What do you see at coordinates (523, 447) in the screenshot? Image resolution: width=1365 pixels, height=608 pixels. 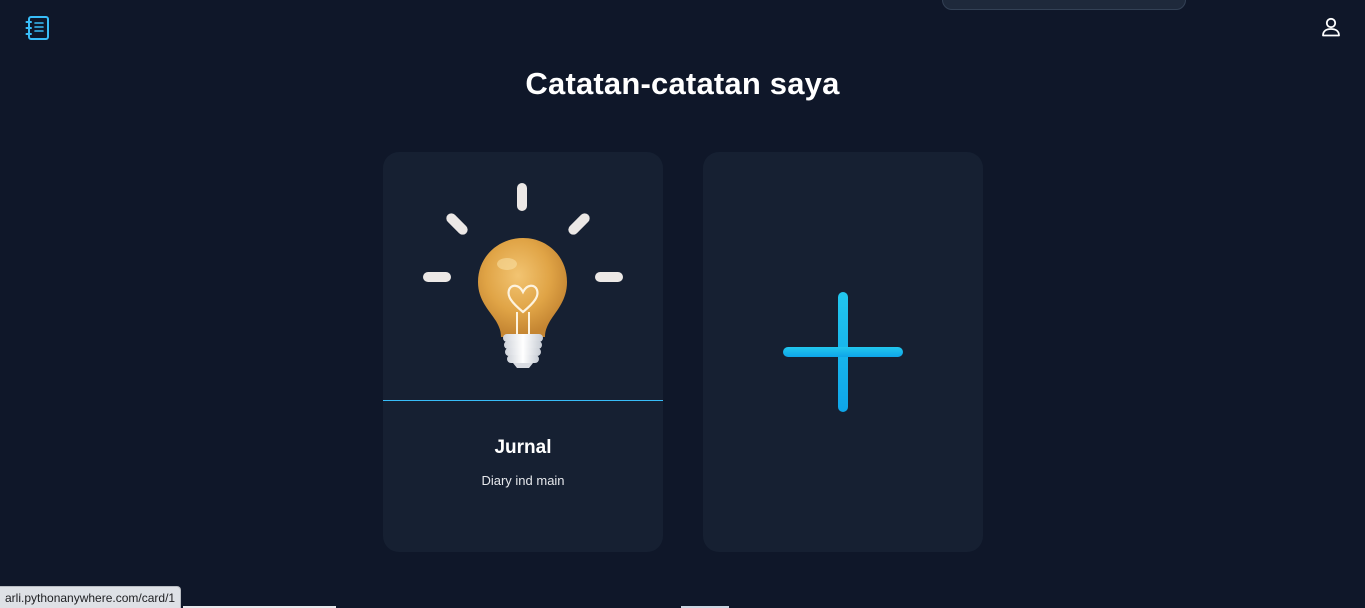 I see `card-title: Jurnal` at bounding box center [523, 447].